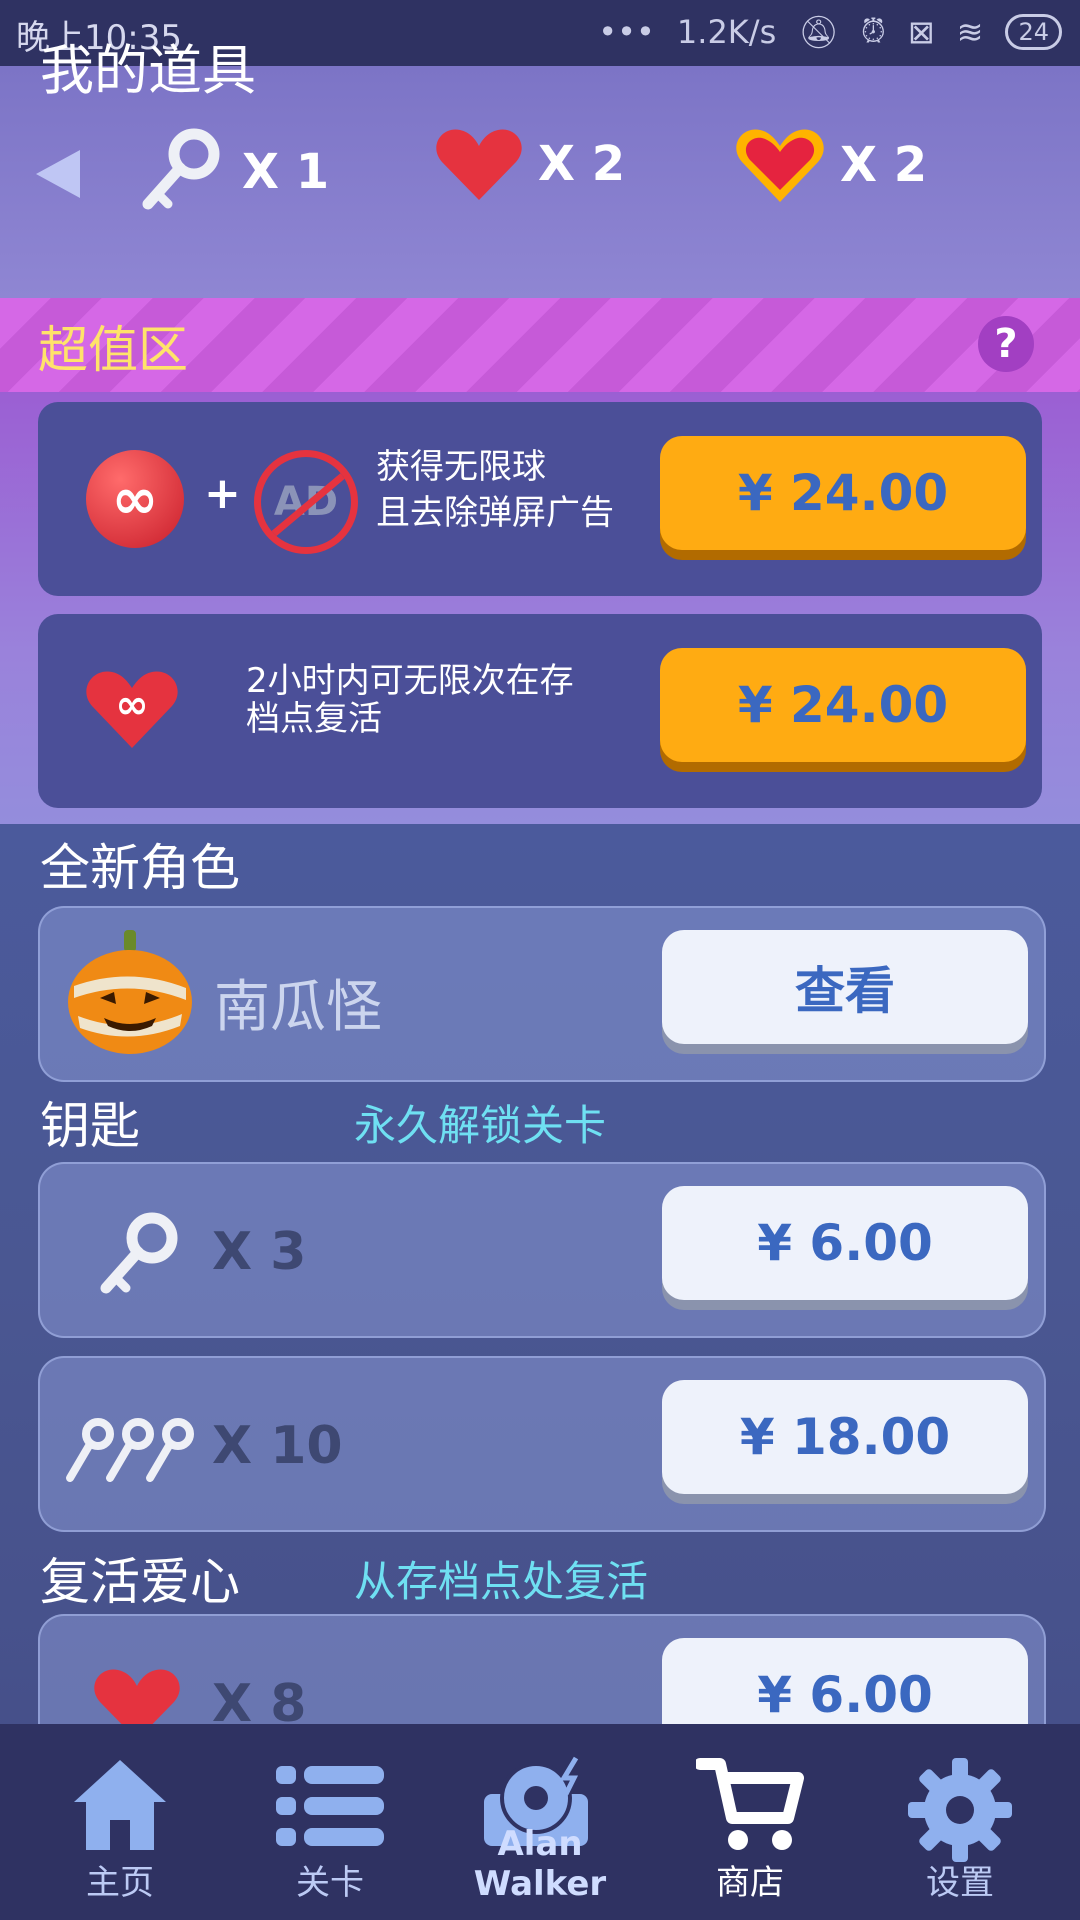  What do you see at coordinates (120, 1805) in the screenshot?
I see `home-icon` at bounding box center [120, 1805].